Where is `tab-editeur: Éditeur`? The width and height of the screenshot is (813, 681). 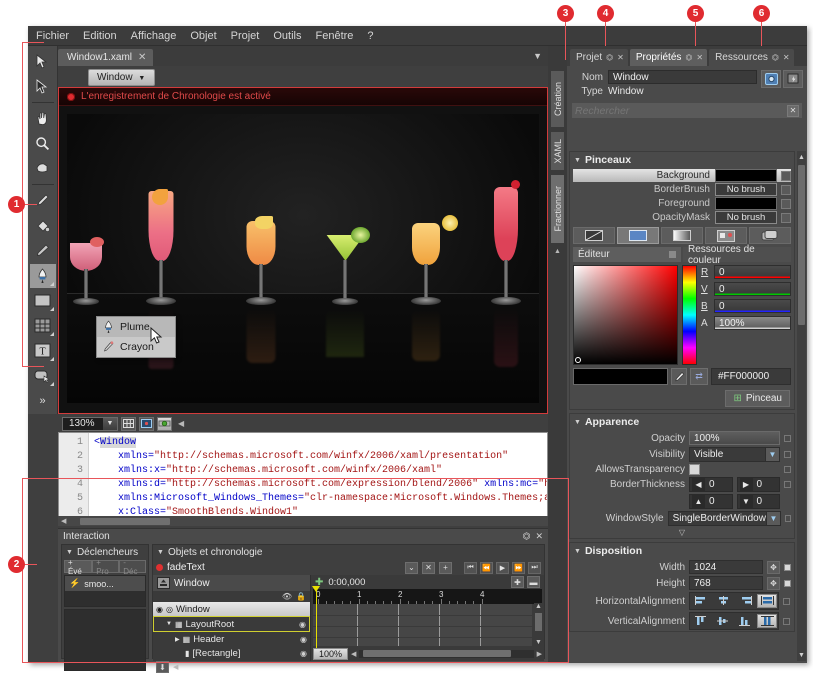
tab-editeur: Éditeur is located at coordinates (627, 254).